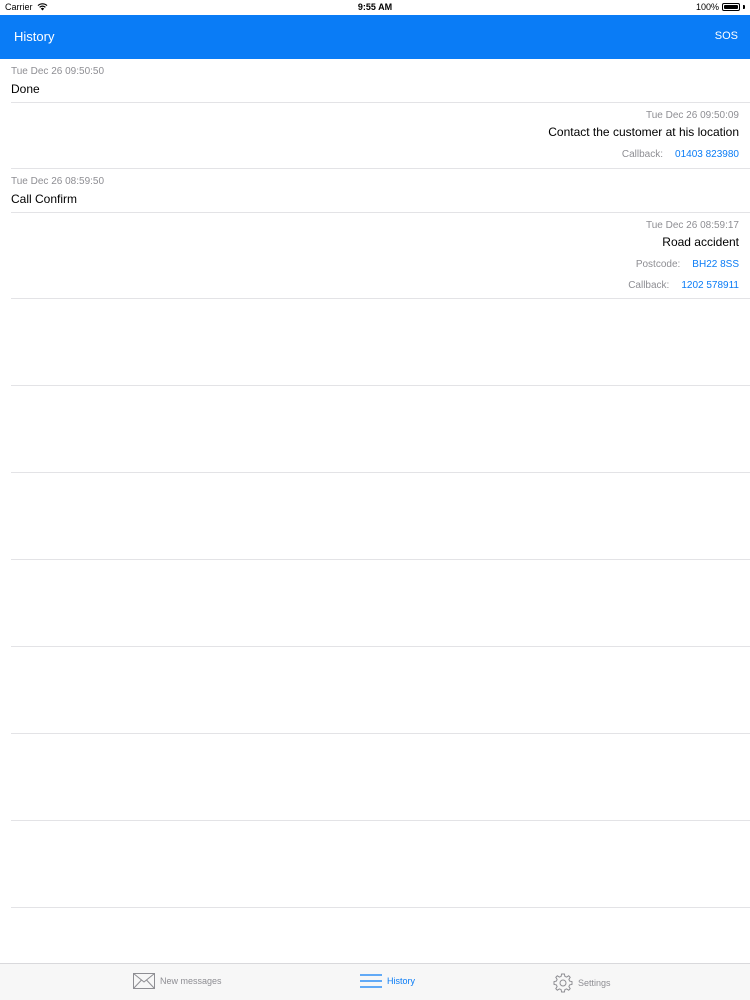  Describe the element at coordinates (687, 264) in the screenshot. I see `postcode-row: Postcode: BH22 8SS` at that location.